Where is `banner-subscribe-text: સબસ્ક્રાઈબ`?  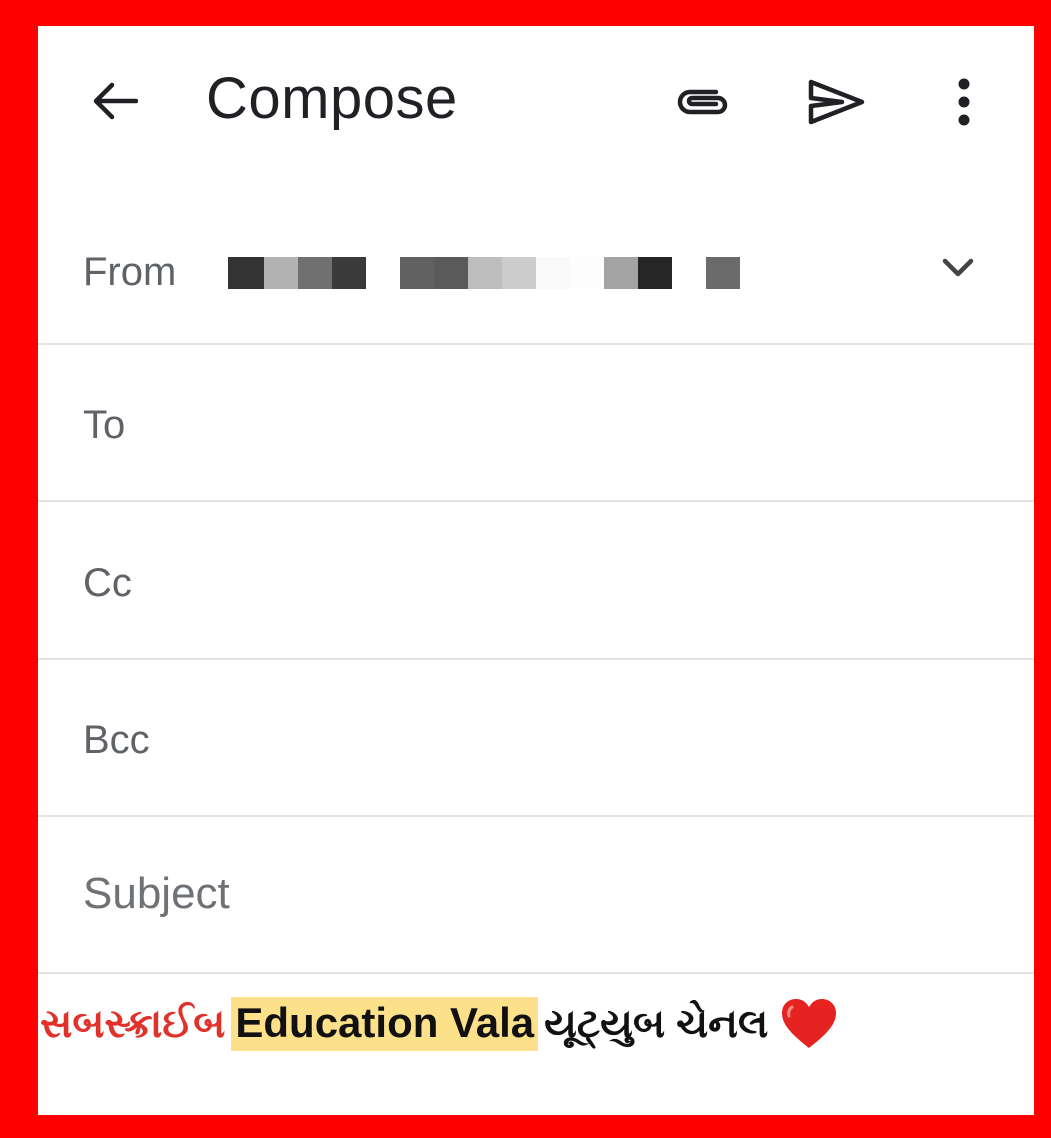
banner-subscribe-text: સબસ્ક્રાઈબ is located at coordinates (133, 1023).